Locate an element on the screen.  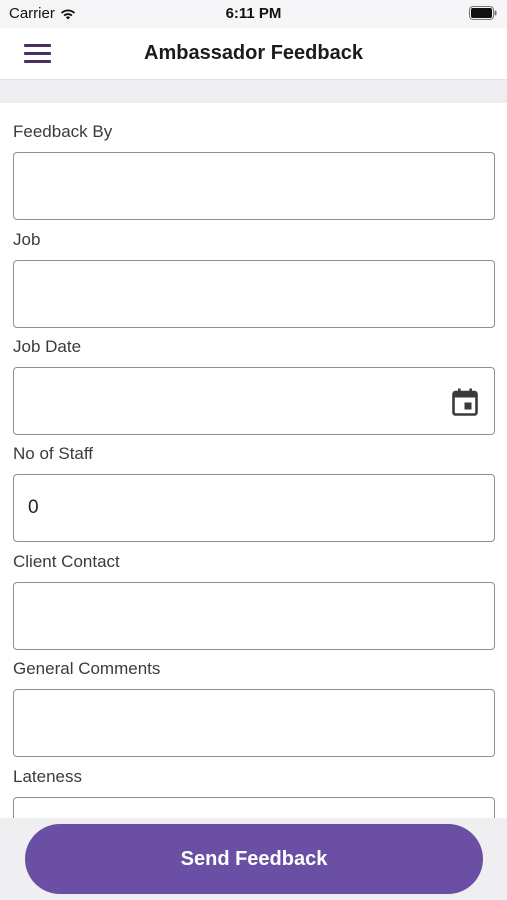
client-contact-input is located at coordinates (254, 616).